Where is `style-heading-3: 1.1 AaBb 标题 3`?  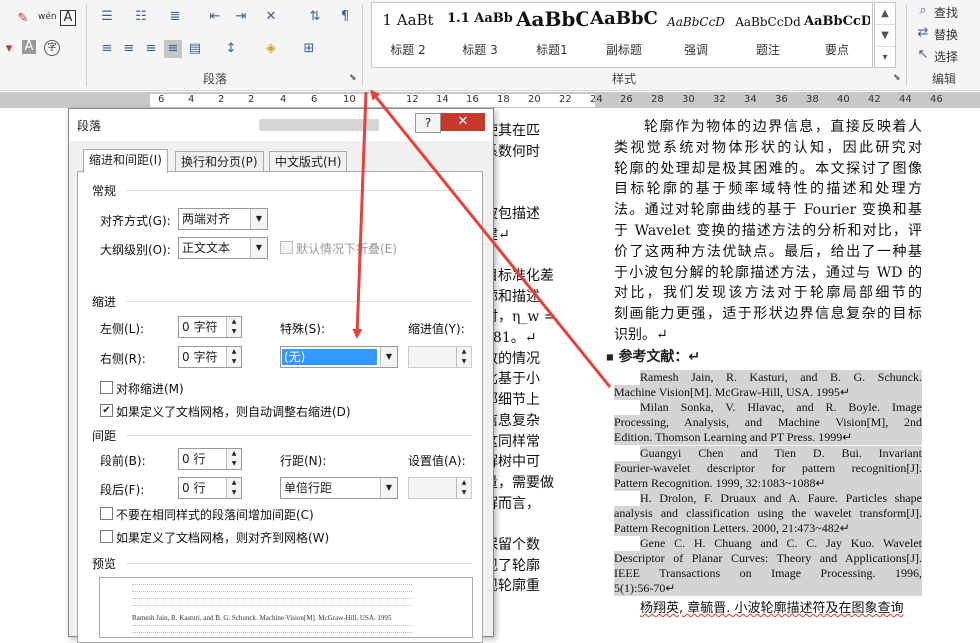 style-heading-3: 1.1 AaBb 标题 3 is located at coordinates (480, 34).